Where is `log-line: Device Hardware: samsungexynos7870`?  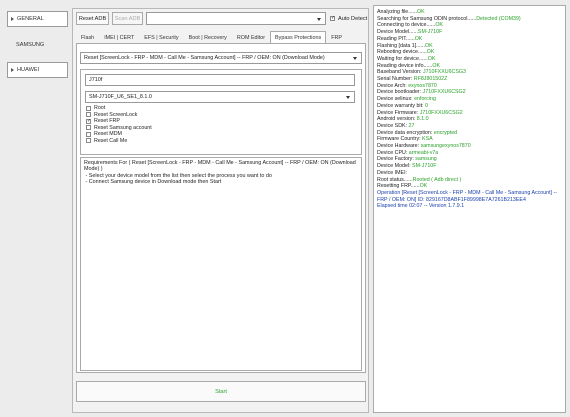 log-line: Device Hardware: samsungexynos7870 is located at coordinates (469, 146).